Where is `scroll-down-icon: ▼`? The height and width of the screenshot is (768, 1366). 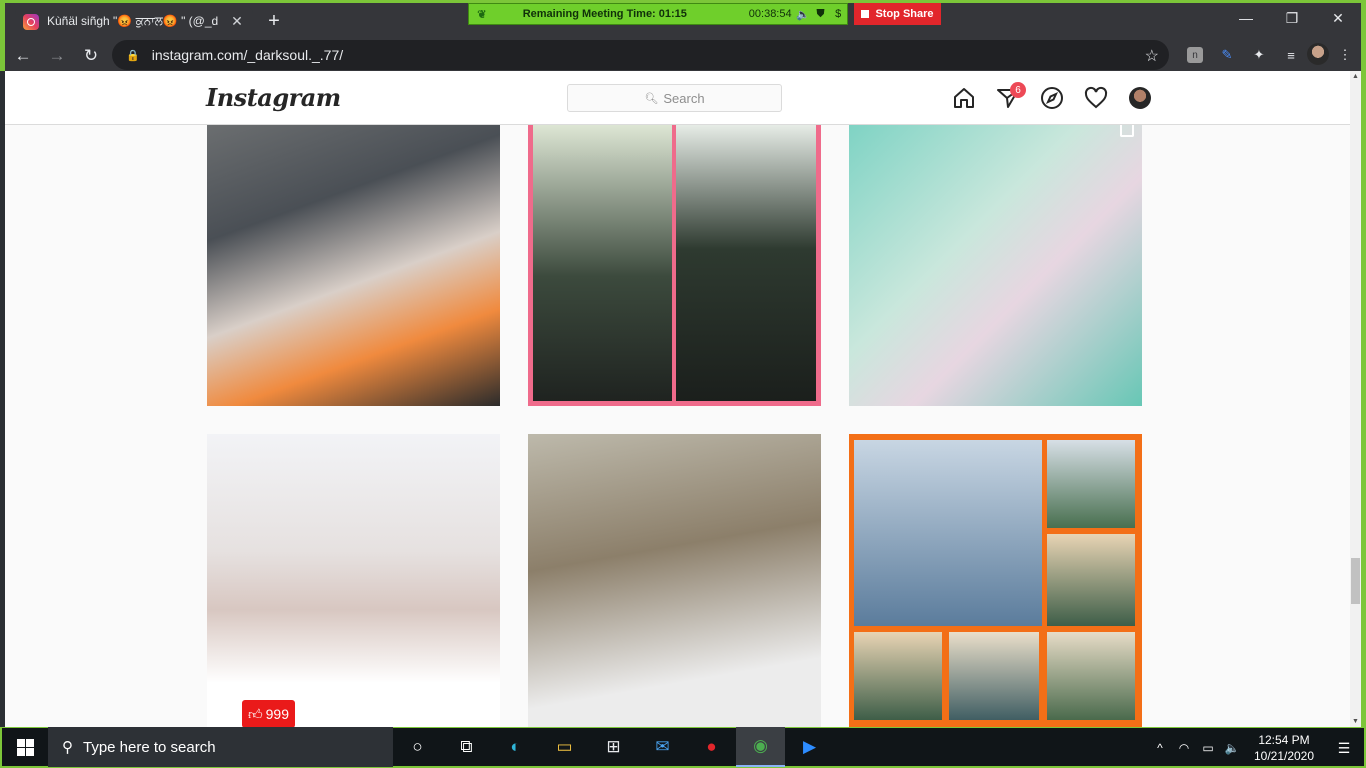 scroll-down-icon: ▼ is located at coordinates (1355, 721).